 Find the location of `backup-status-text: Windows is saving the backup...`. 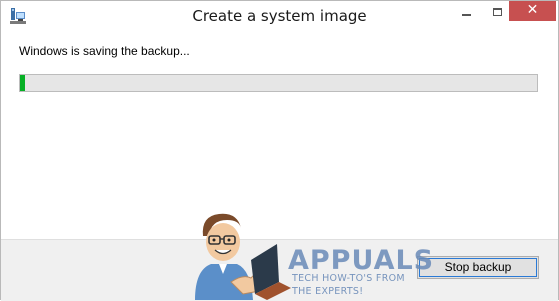

backup-status-text: Windows is saving the backup... is located at coordinates (104, 51).